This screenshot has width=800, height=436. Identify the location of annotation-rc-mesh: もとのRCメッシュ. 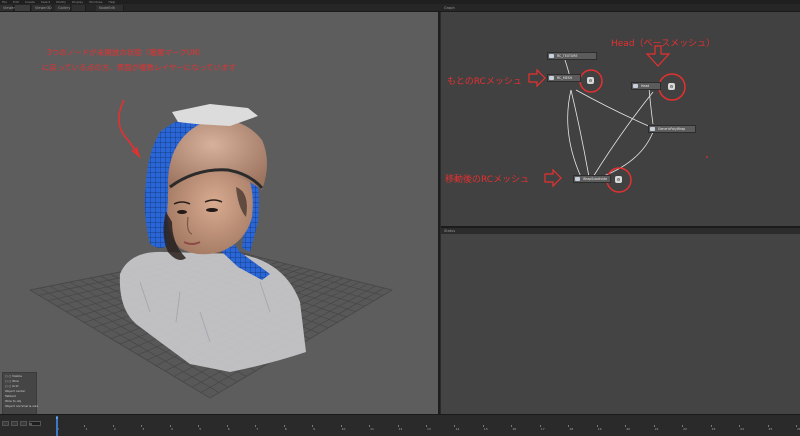
(484, 82).